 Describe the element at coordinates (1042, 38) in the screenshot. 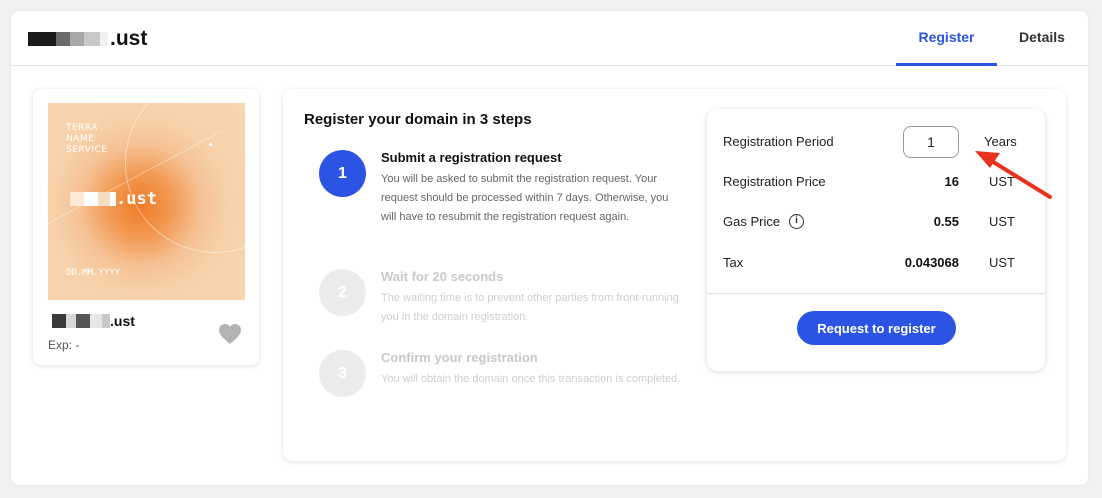

I see `tab-details: Details` at that location.